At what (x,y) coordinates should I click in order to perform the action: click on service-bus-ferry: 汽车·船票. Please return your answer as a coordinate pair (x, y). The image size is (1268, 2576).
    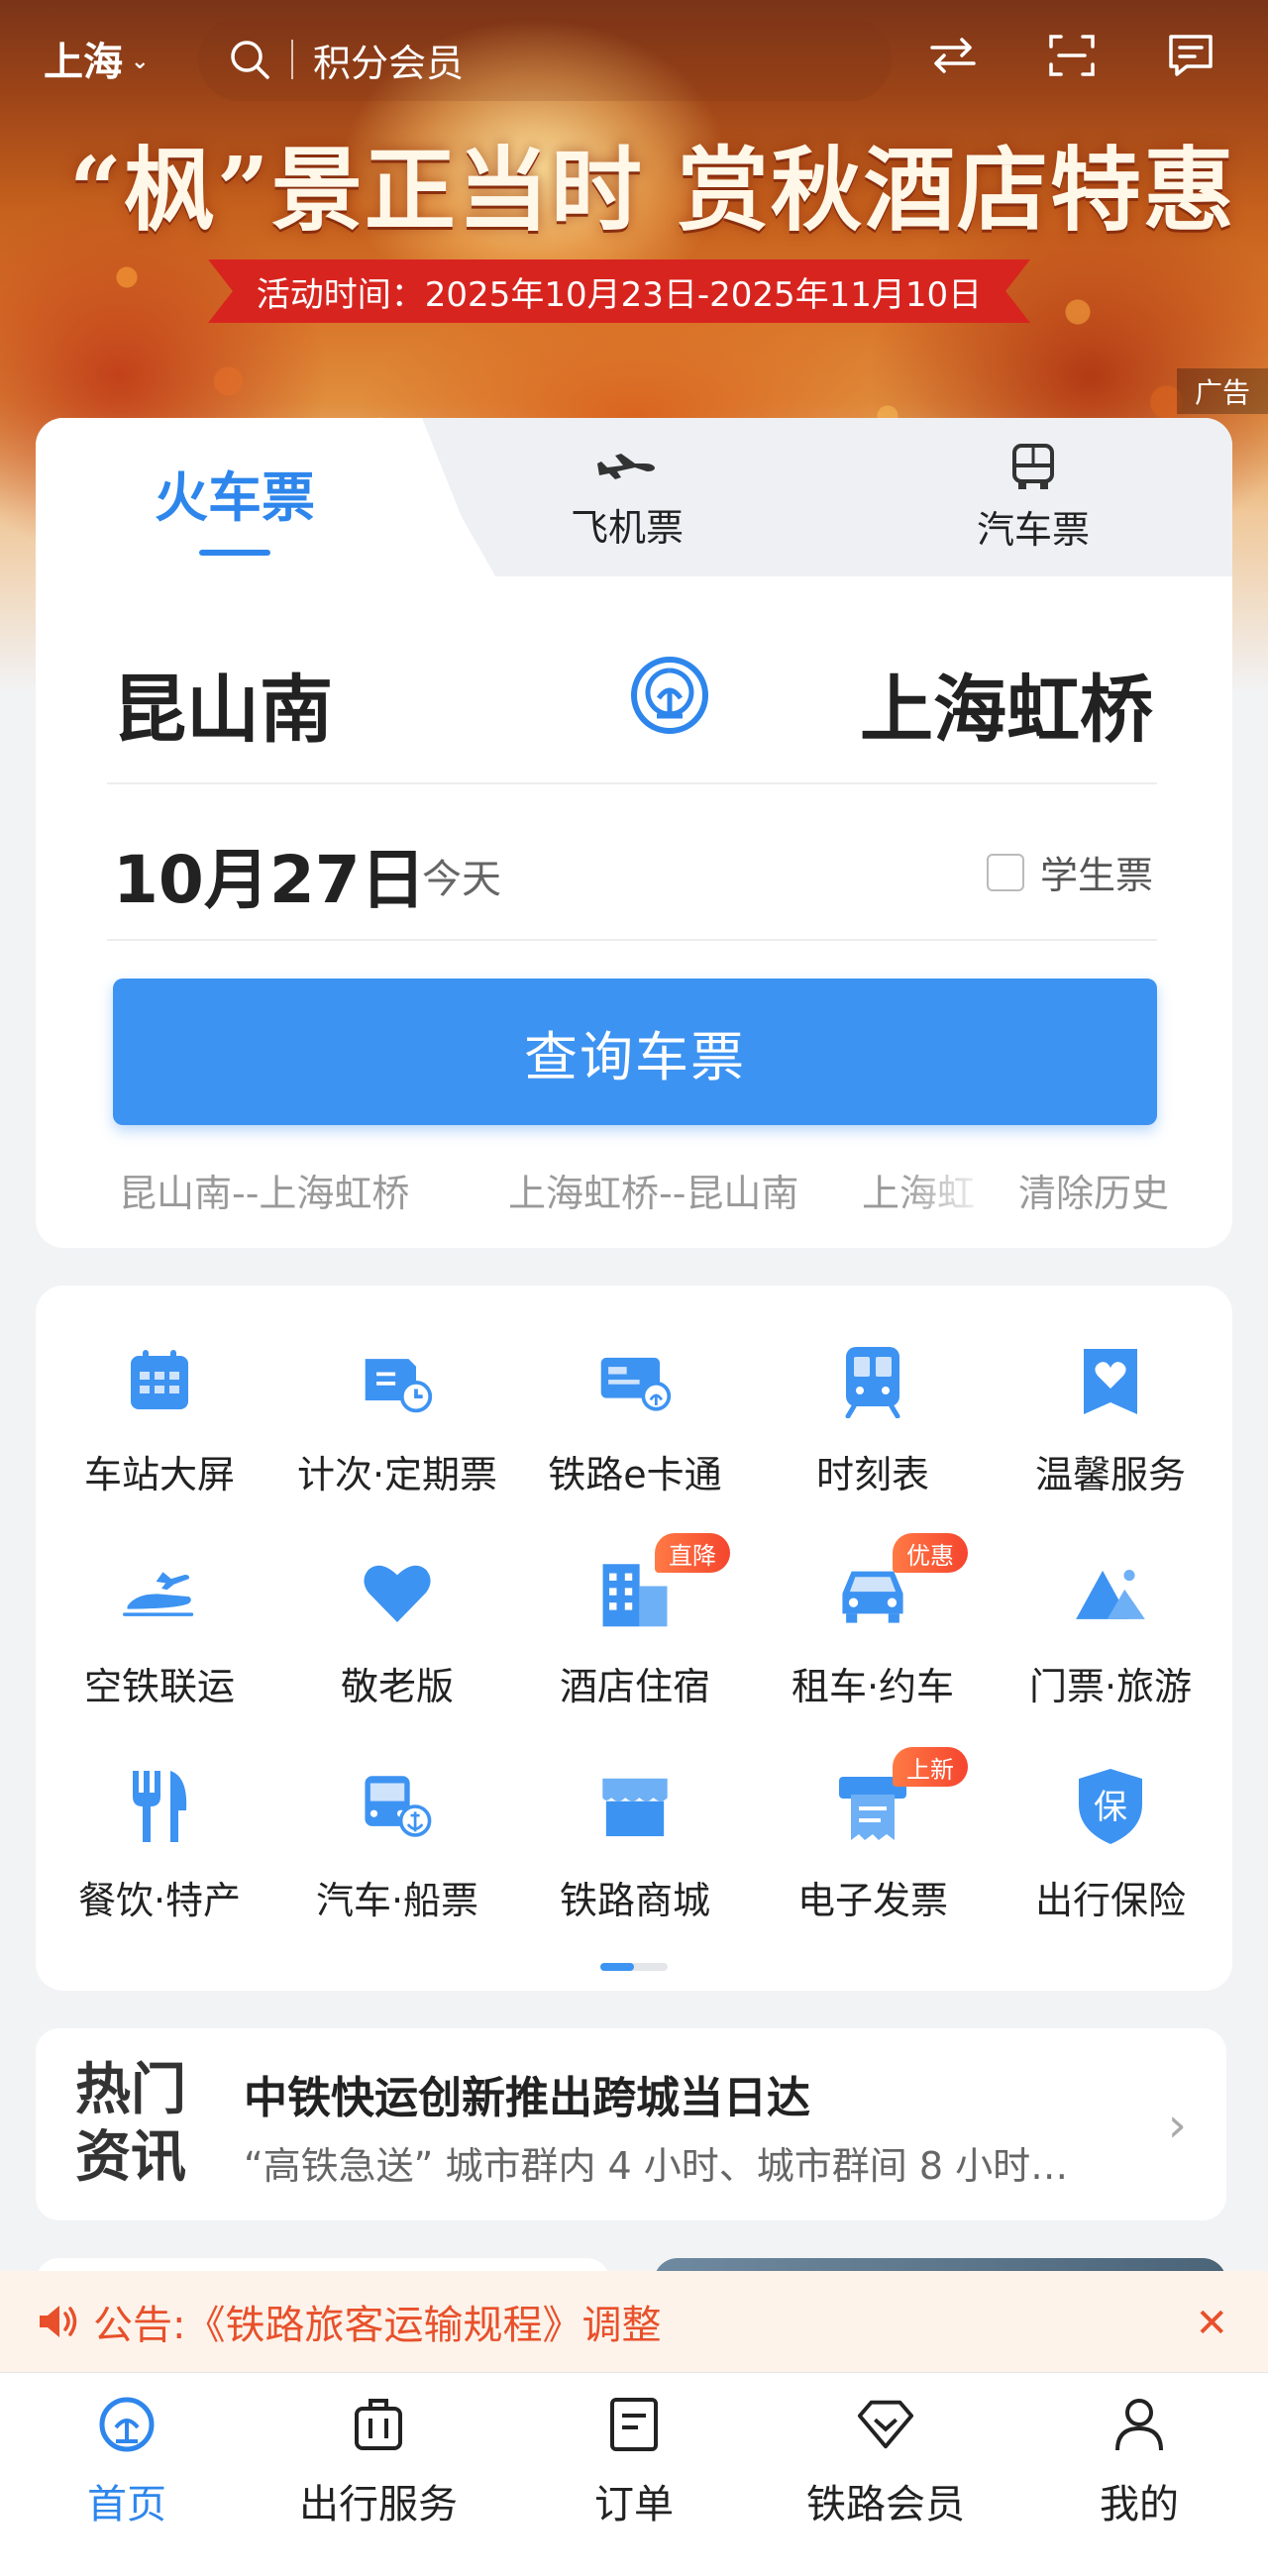
    Looking at the image, I should click on (397, 1848).